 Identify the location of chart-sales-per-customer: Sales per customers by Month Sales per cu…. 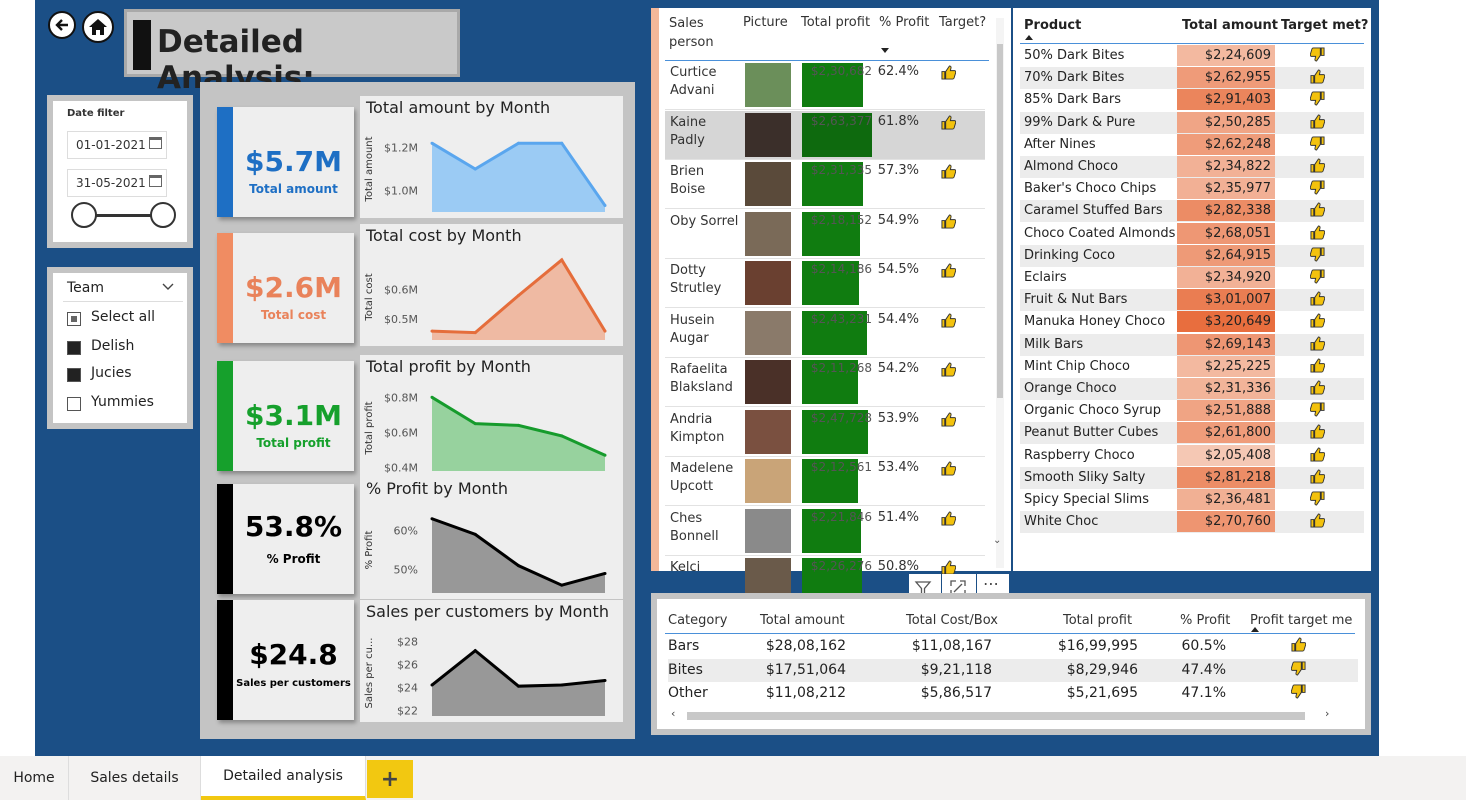
(491, 661).